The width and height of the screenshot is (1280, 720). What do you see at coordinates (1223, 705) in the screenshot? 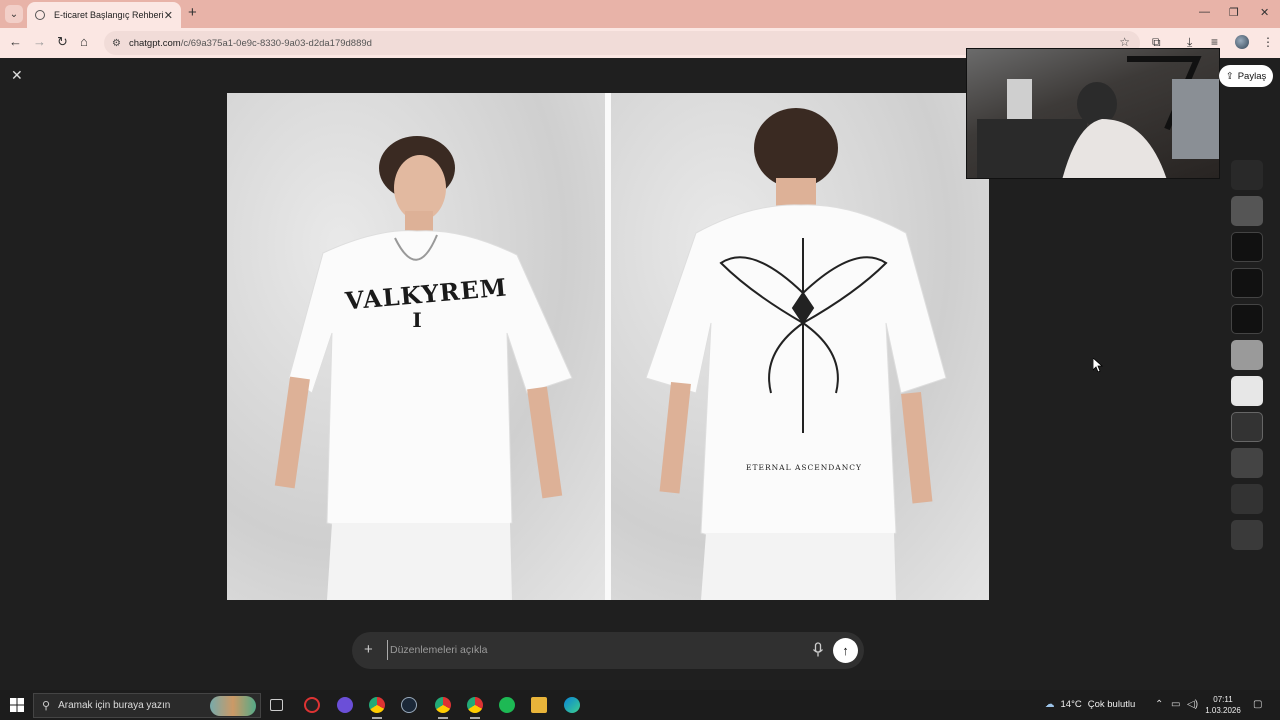
I see `taskbar-clock: 07:11 1.03.2026` at bounding box center [1223, 705].